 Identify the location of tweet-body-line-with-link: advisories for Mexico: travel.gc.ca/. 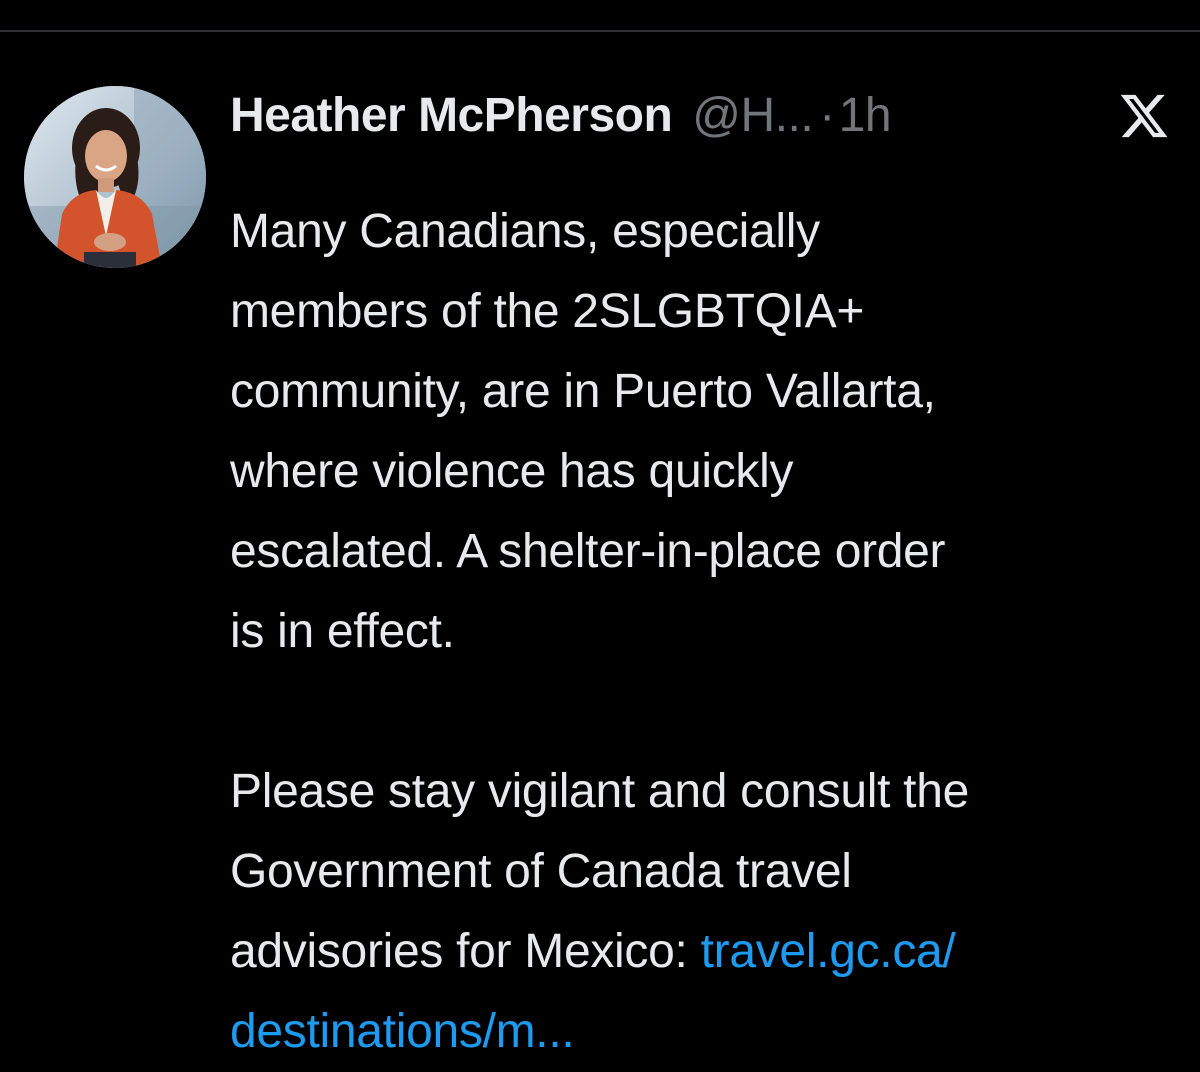
(700, 952).